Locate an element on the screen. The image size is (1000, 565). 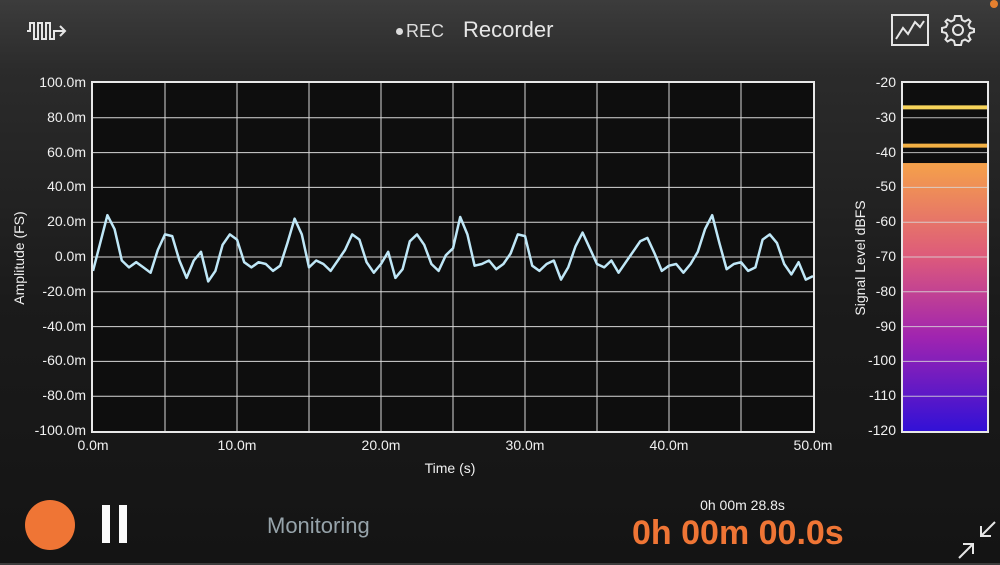
y-tick-label: 80.0m is located at coordinates (66, 116).